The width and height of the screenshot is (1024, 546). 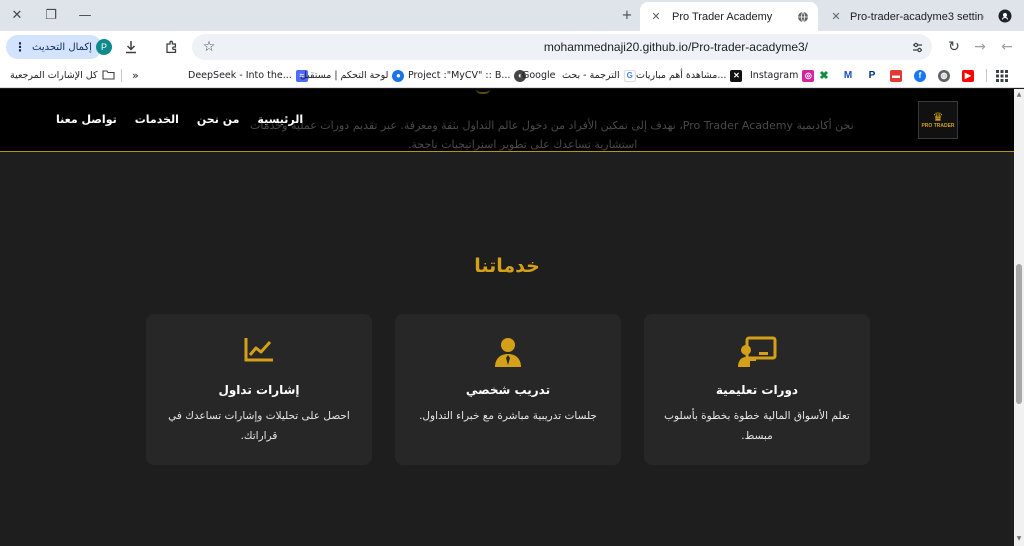 I want to click on tab-title: Pro-trader-acadyme3 settings, so click(x=917, y=16).